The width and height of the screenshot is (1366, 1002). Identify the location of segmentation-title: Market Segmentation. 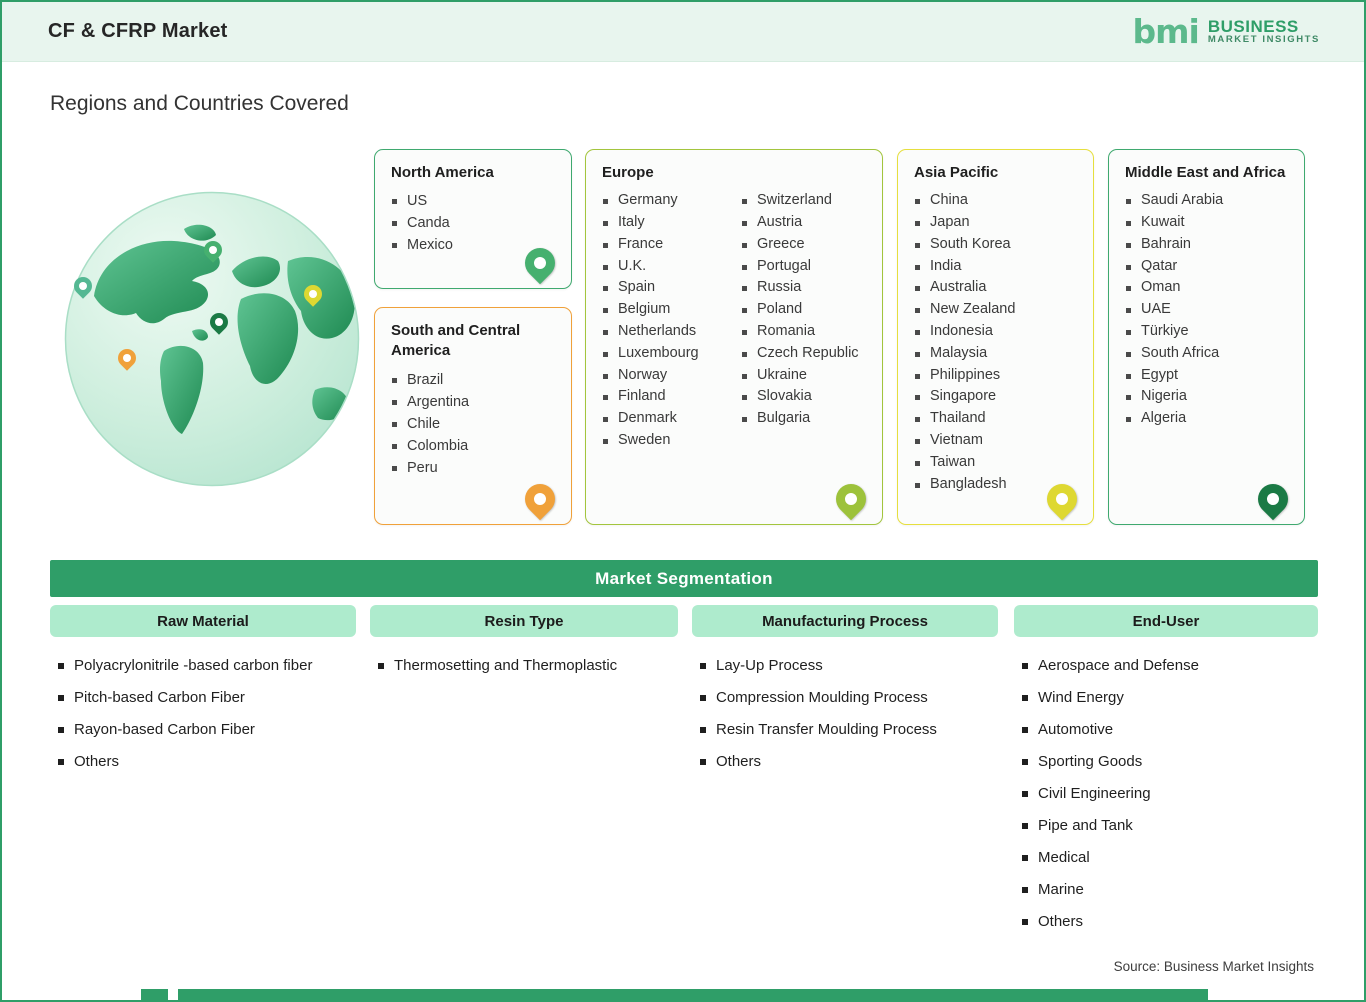
(684, 578).